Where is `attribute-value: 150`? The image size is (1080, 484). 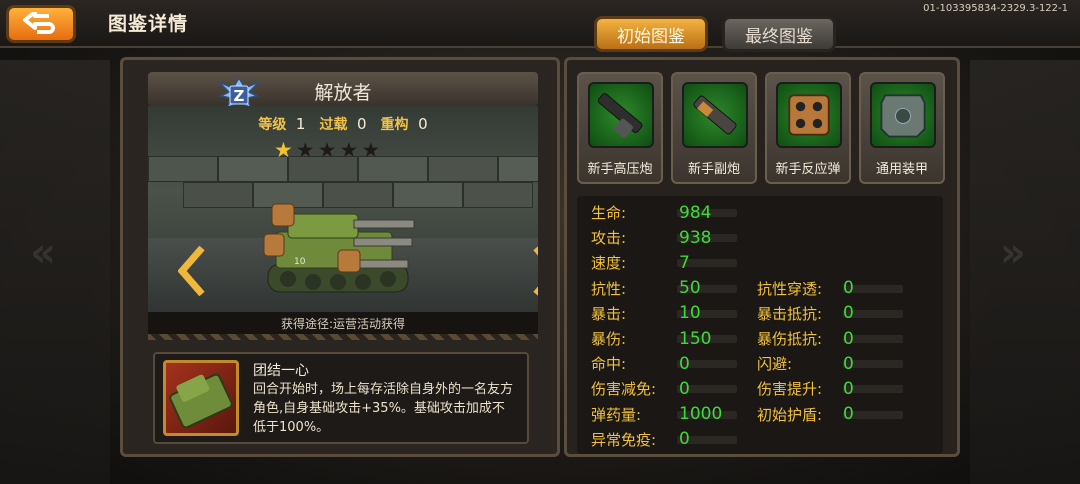
attribute-value: 150 is located at coordinates (695, 338).